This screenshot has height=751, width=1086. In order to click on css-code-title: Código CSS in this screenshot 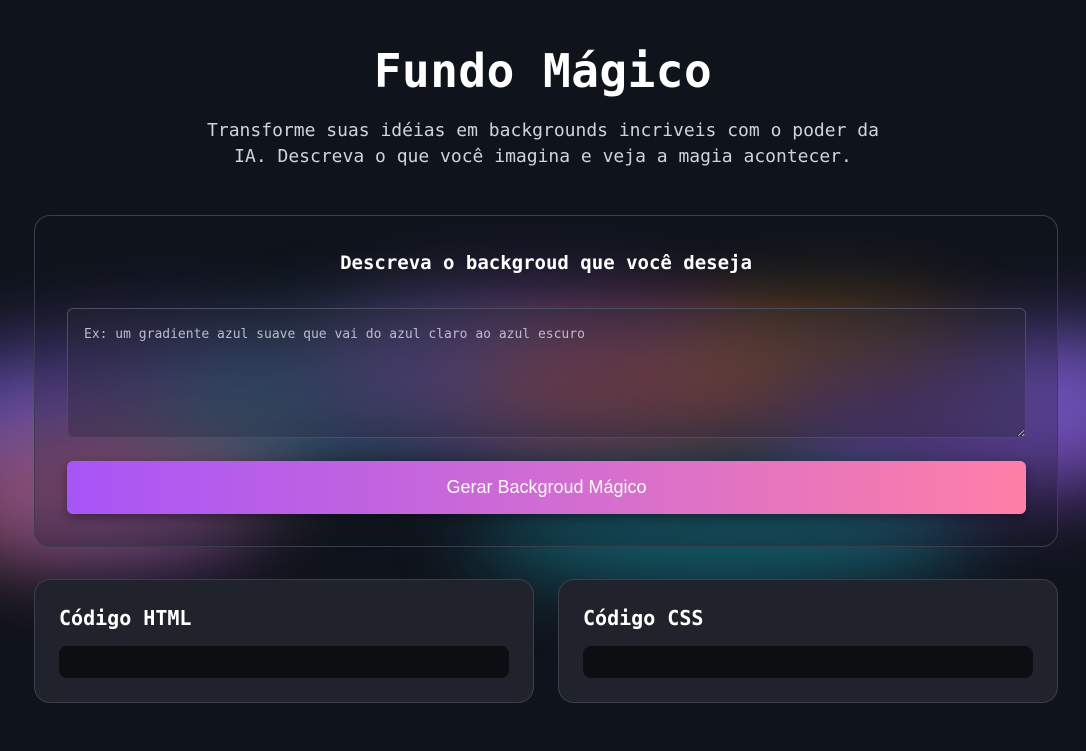, I will do `click(643, 618)`.